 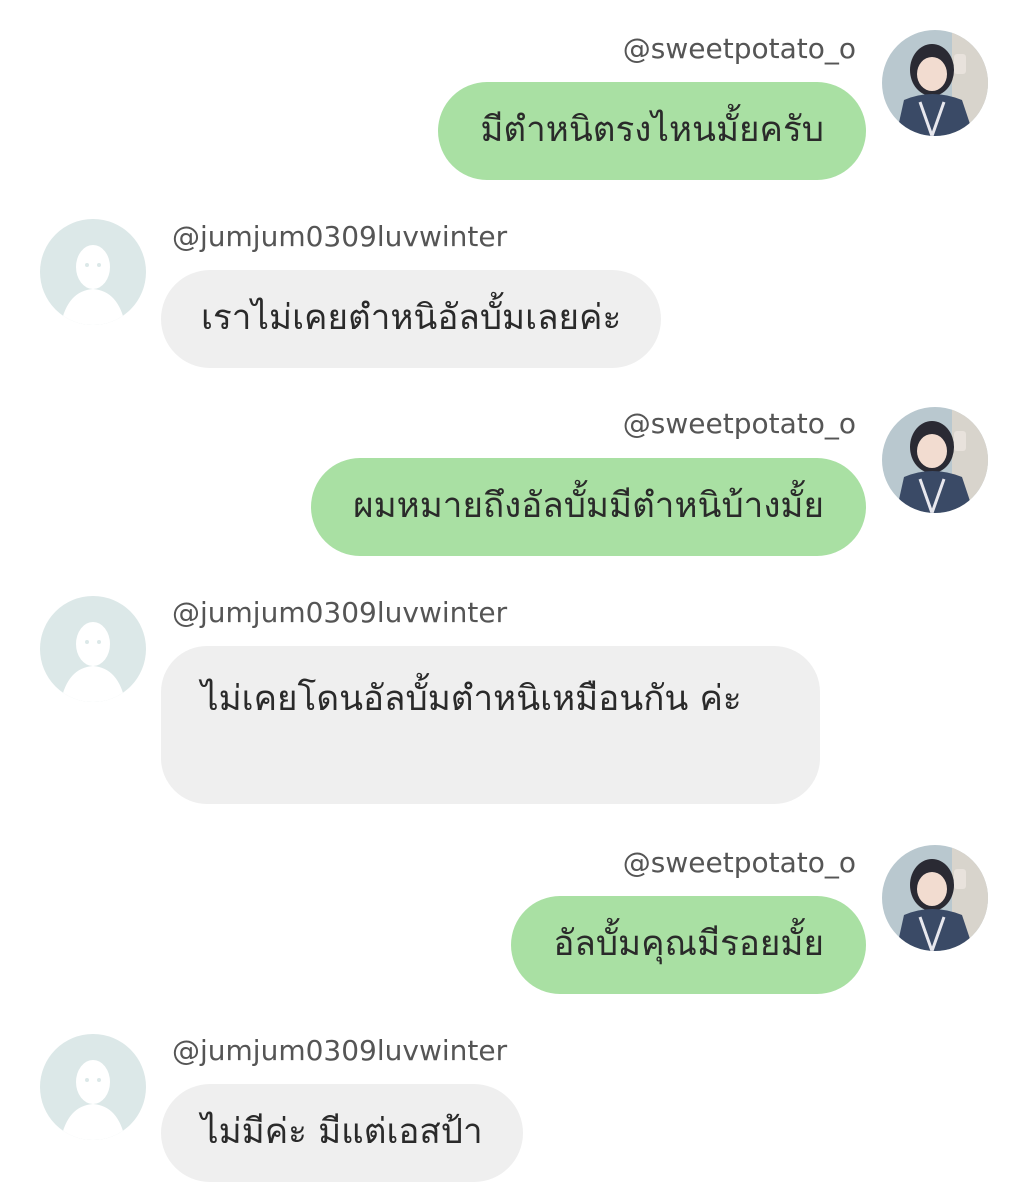 I want to click on message-bubble: ไม่เคยโดนอัลบั้มตำหนิเหมือนกัน ค่ะ, so click(x=490, y=725).